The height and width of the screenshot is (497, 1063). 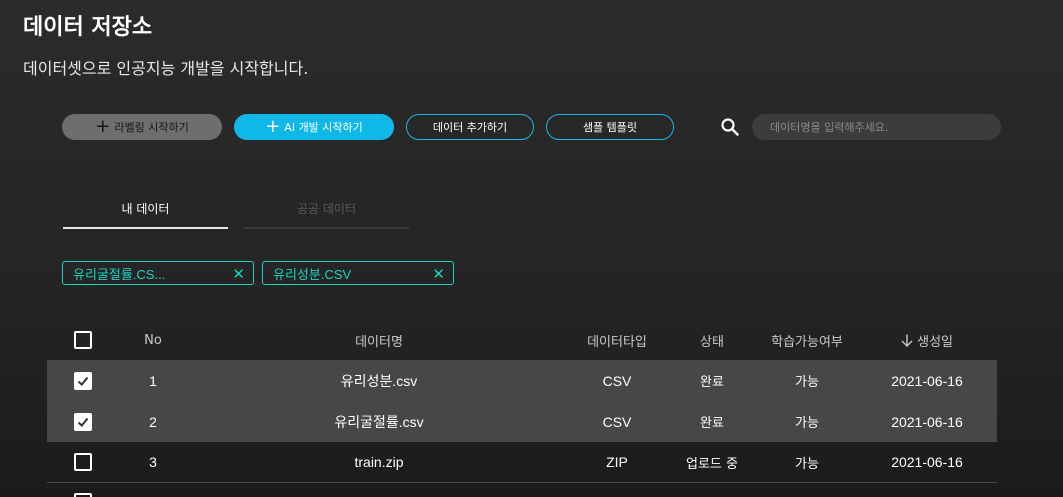 I want to click on table-row: 2 유리굴절률.csv CSV 완료 가능 2021-06-16, so click(x=522, y=421).